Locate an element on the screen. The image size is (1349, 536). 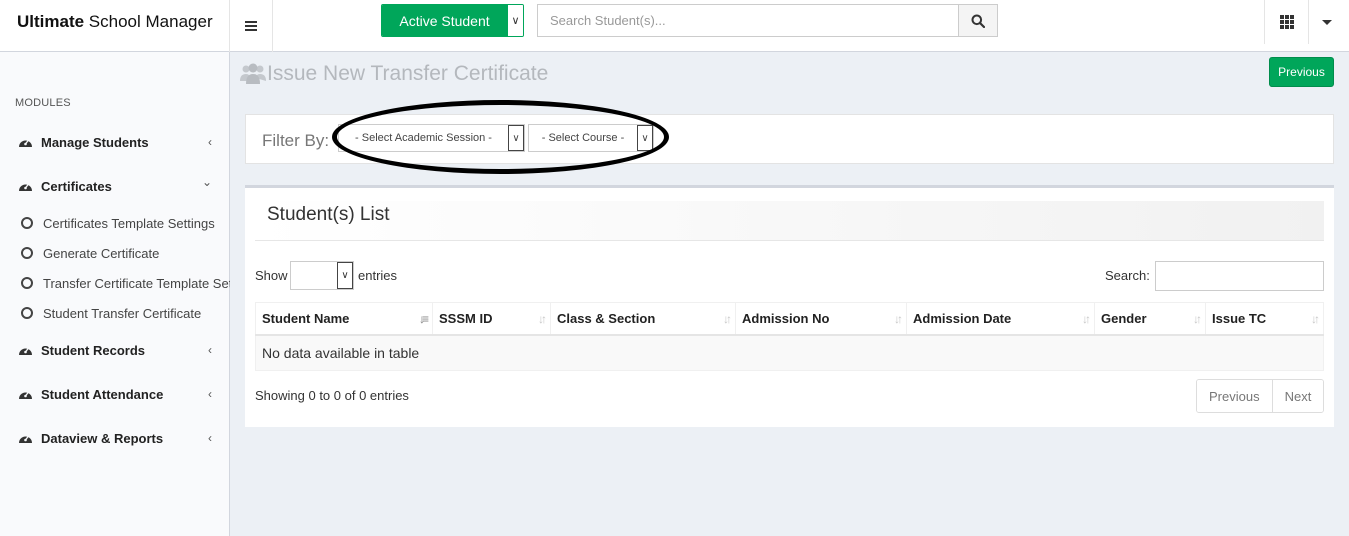
column-header-student-name: Student Name ↓≡ is located at coordinates (344, 319).